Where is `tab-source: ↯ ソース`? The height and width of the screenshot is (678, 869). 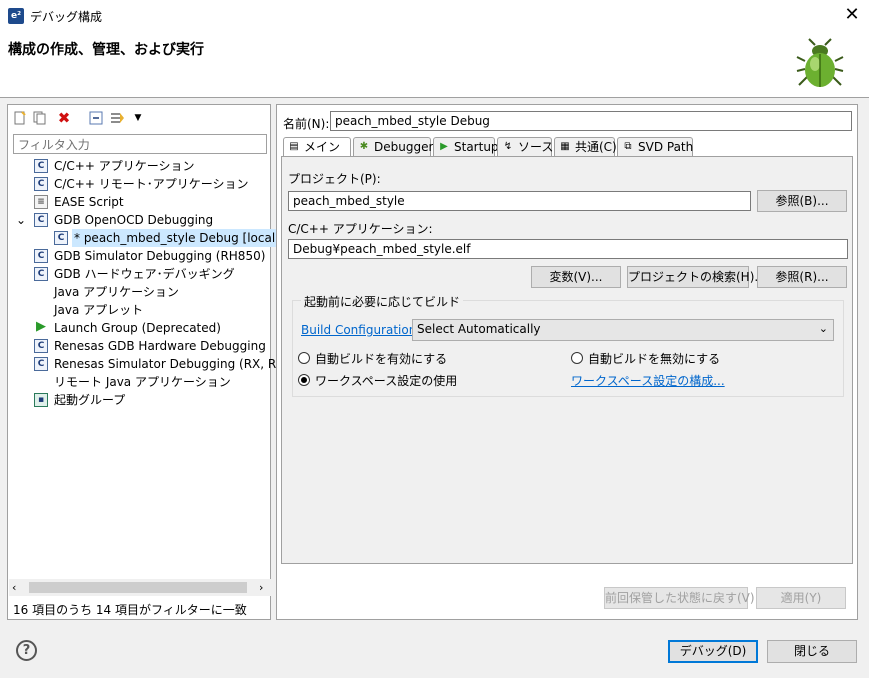 tab-source: ↯ ソース is located at coordinates (525, 147).